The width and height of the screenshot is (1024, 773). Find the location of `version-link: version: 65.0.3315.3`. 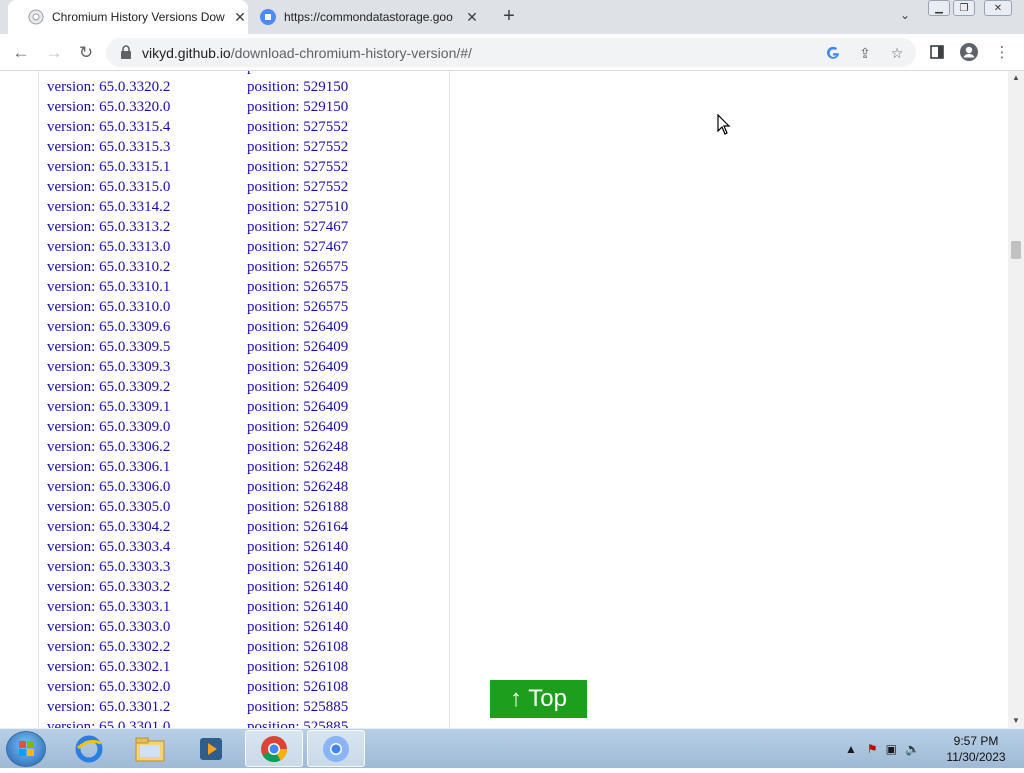

version-link: version: 65.0.3315.3 is located at coordinates (108, 147).